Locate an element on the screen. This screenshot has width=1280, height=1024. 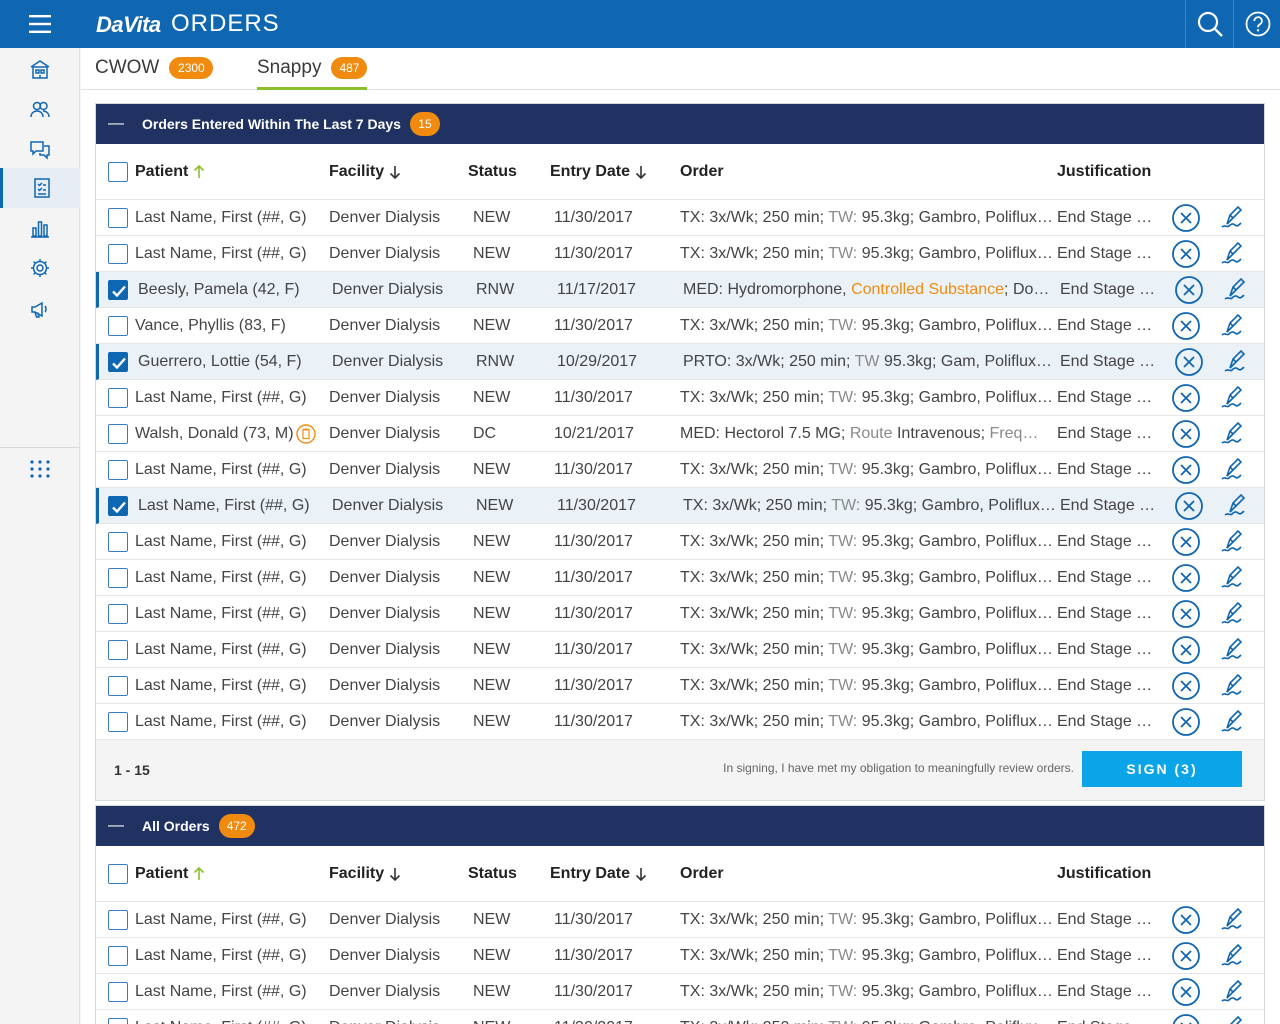
all-orders-header: — All Orders 472 is located at coordinates (680, 826).